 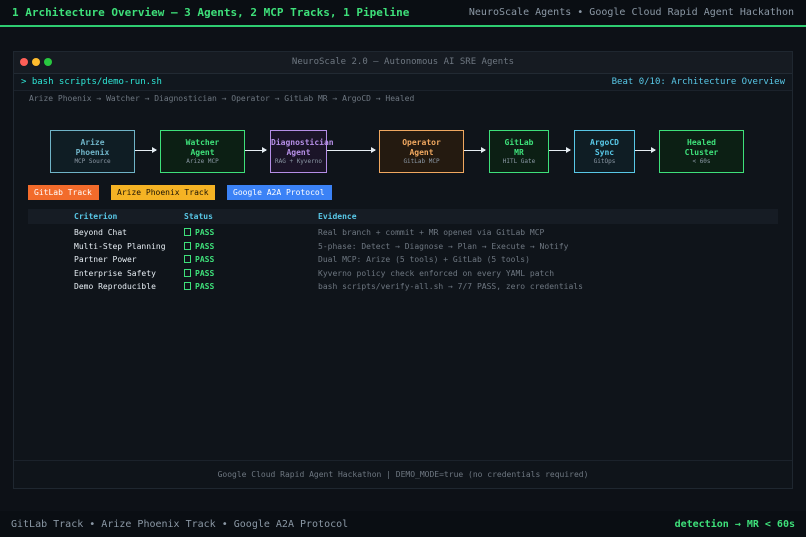 What do you see at coordinates (202, 142) in the screenshot?
I see `node-title-line1: Watcher` at bounding box center [202, 142].